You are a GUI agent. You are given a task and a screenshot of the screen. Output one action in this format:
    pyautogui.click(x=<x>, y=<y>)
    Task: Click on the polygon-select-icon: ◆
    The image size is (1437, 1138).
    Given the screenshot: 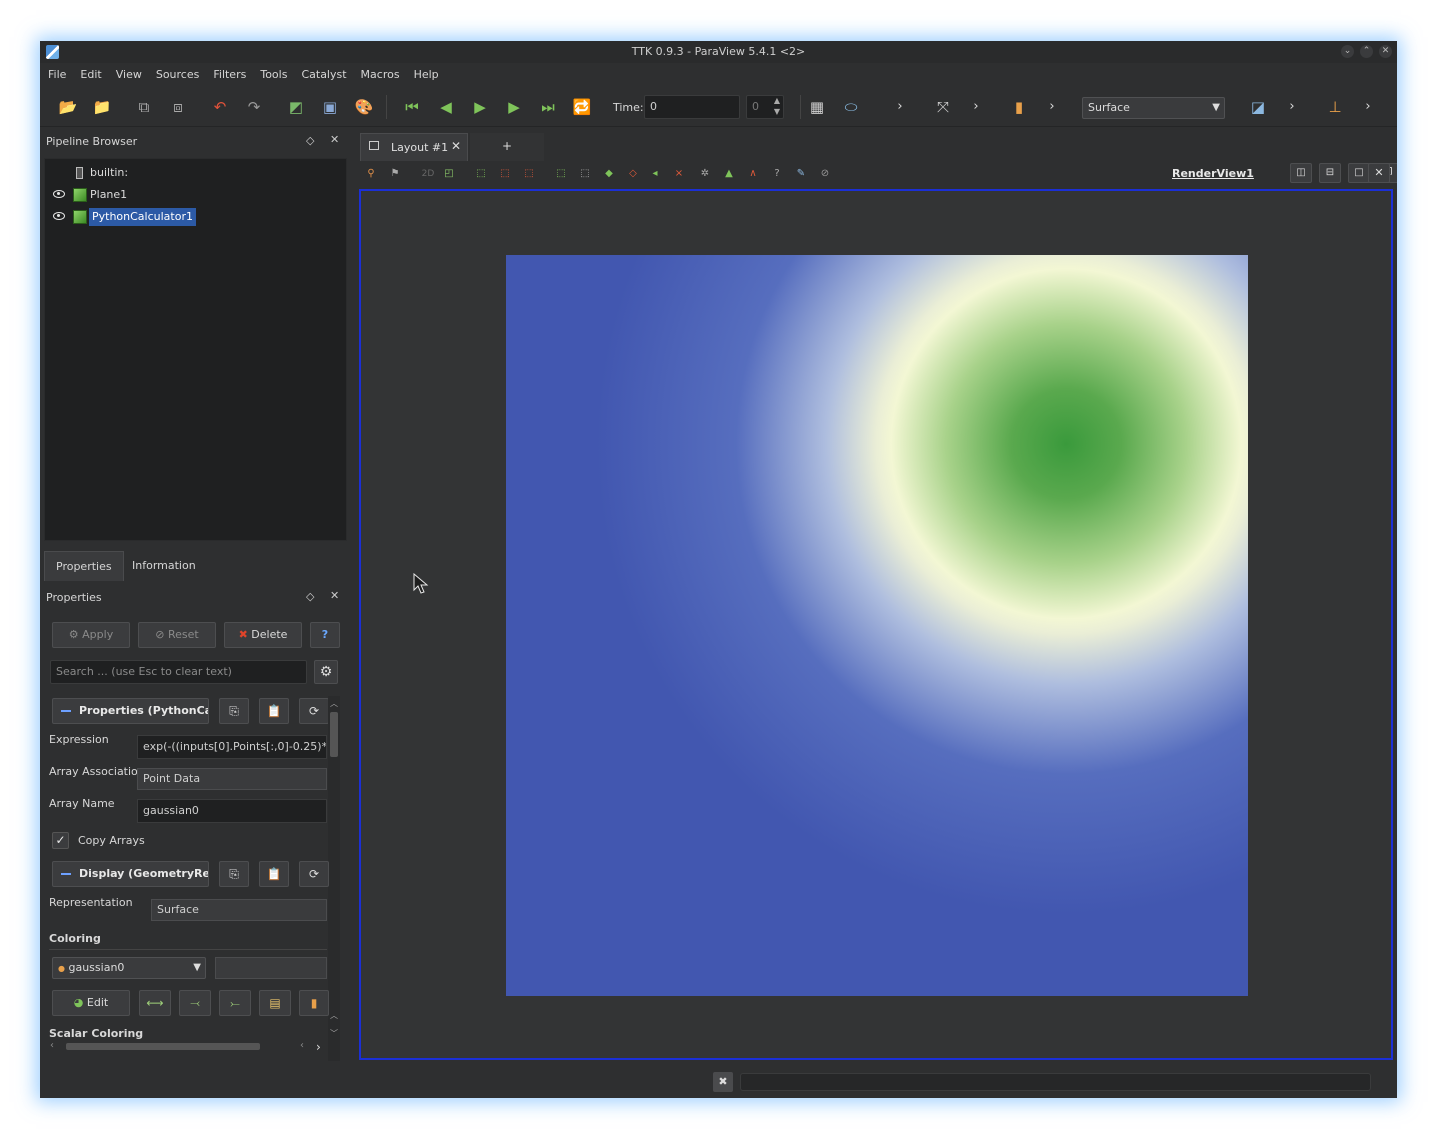 What is the action you would take?
    pyautogui.click(x=609, y=174)
    